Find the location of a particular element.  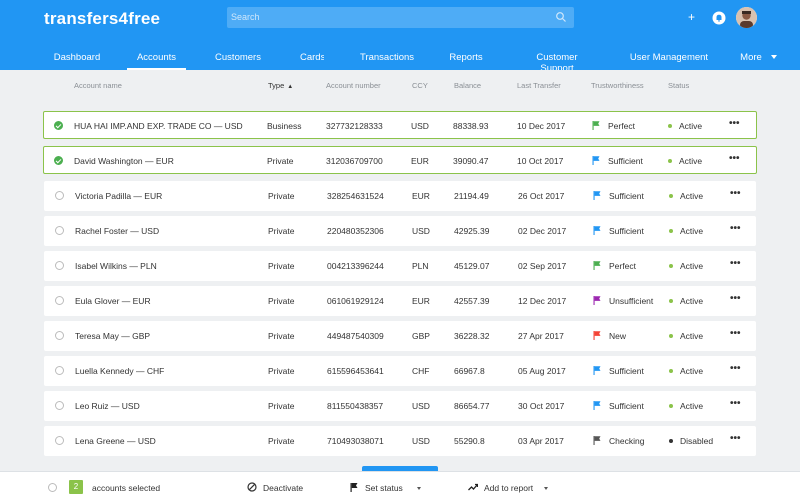

nav-customers: Customers is located at coordinates (238, 59).